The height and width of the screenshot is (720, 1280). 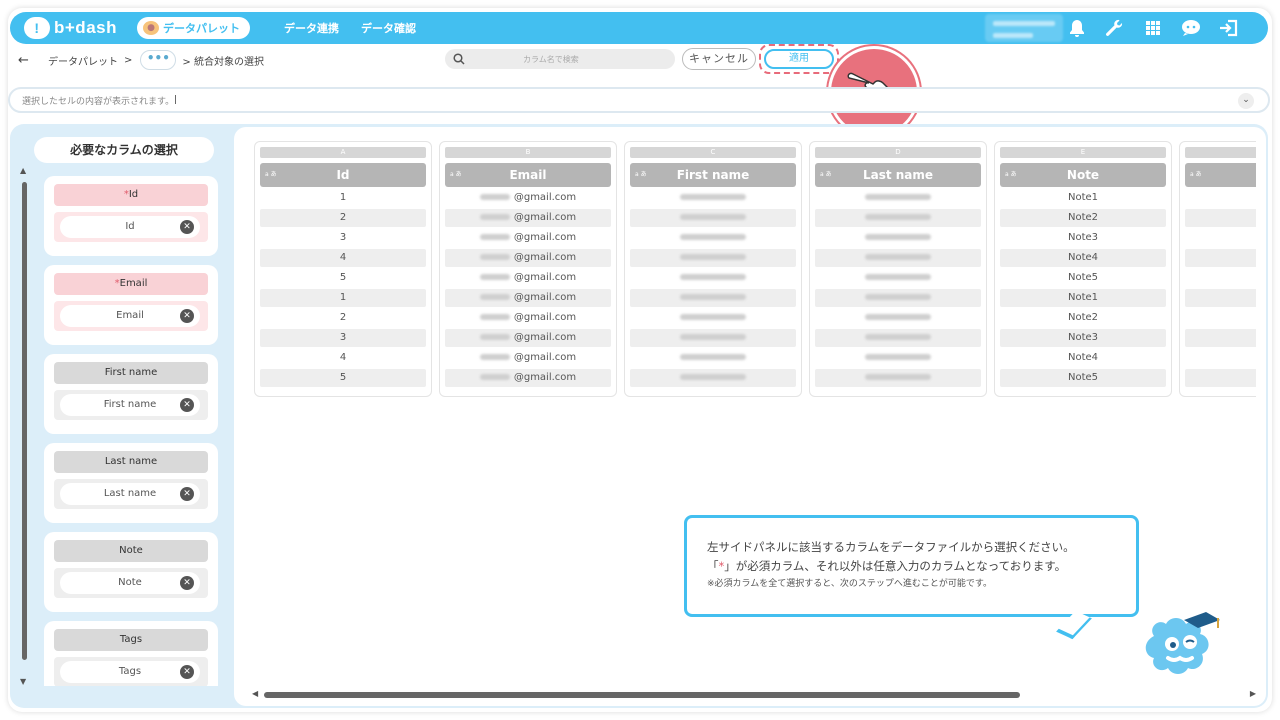 I want to click on column-drop-slot: Email ✕, so click(x=131, y=316).